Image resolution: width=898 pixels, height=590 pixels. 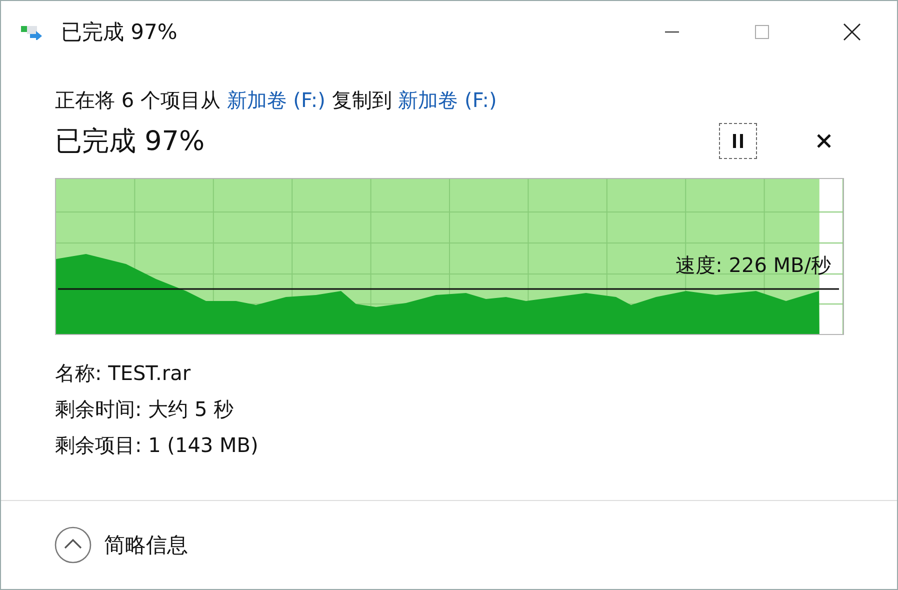 I want to click on pause-icon, so click(x=738, y=141).